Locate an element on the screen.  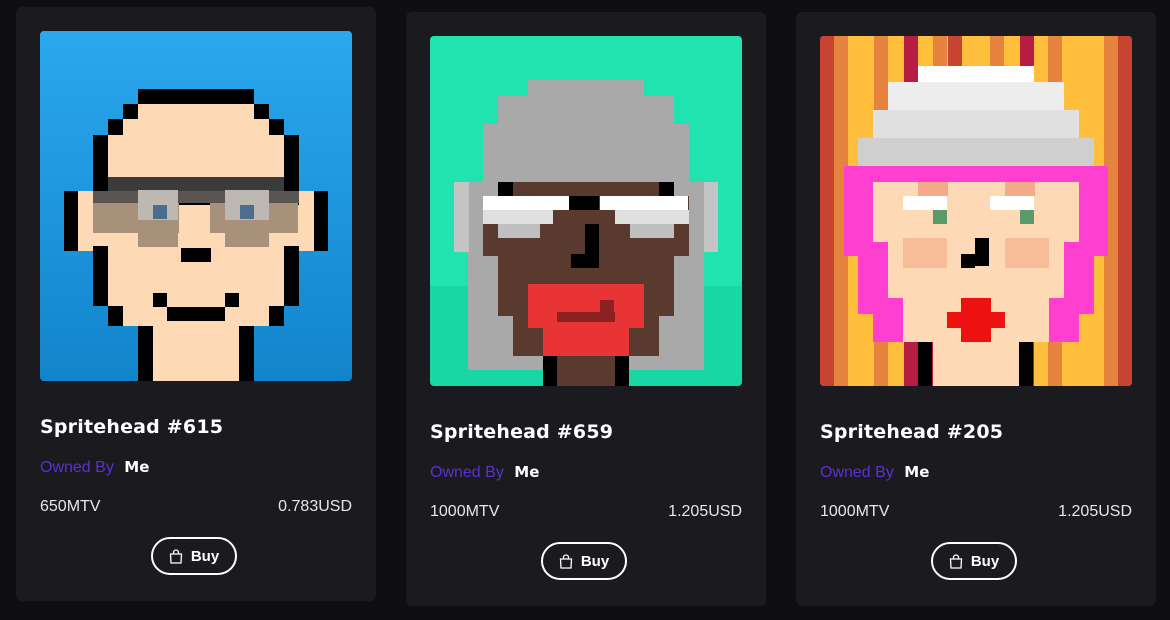
nft-title: Spritehead #615 is located at coordinates (132, 427).